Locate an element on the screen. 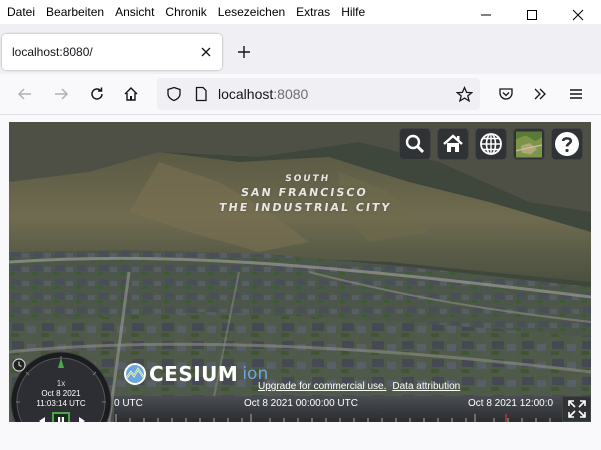  hill-text-line1: SOUTH is located at coordinates (307, 179).